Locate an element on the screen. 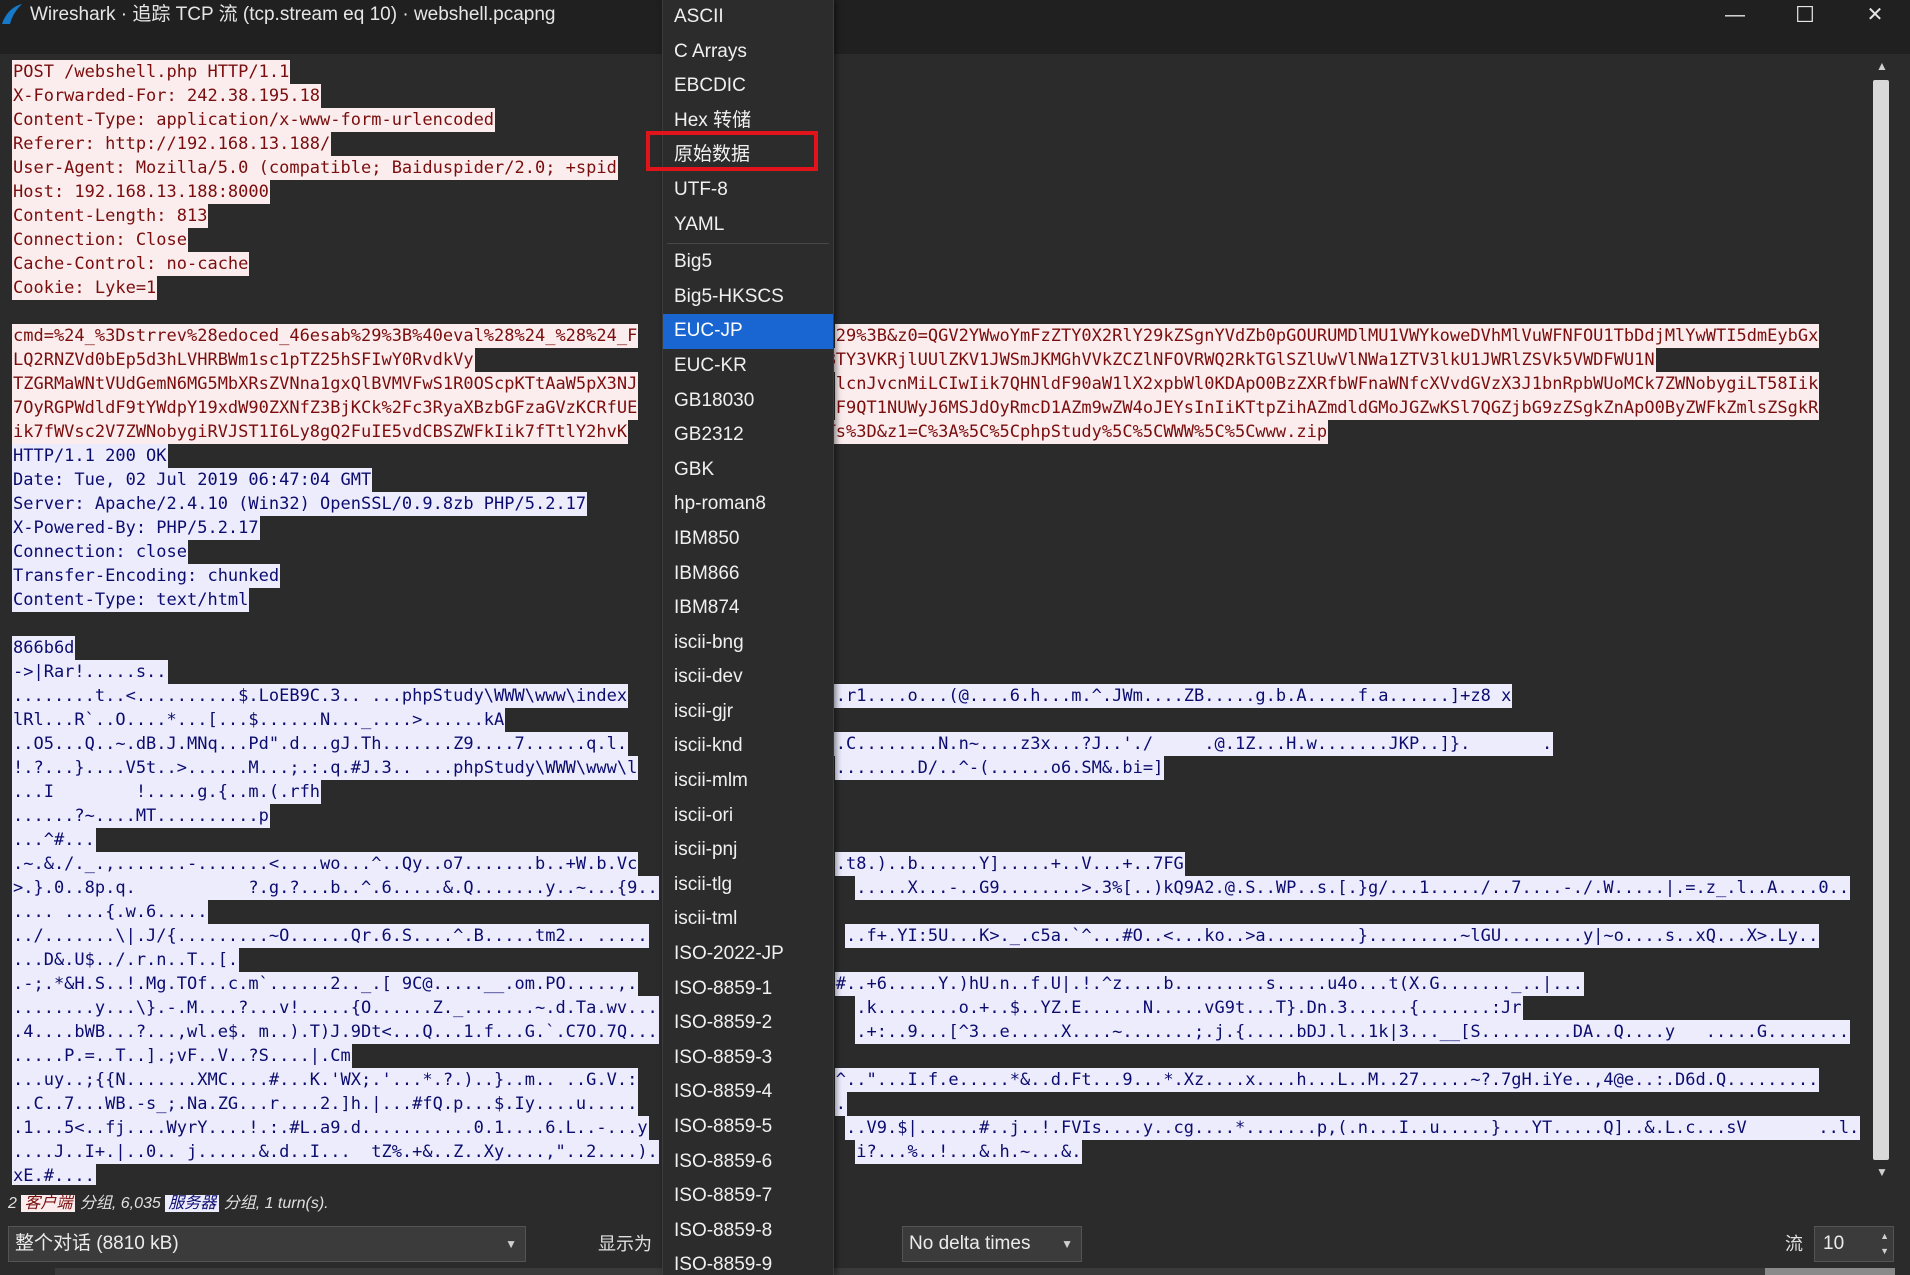 The image size is (1910, 1275). maximize-button: ☐ is located at coordinates (1805, 15).